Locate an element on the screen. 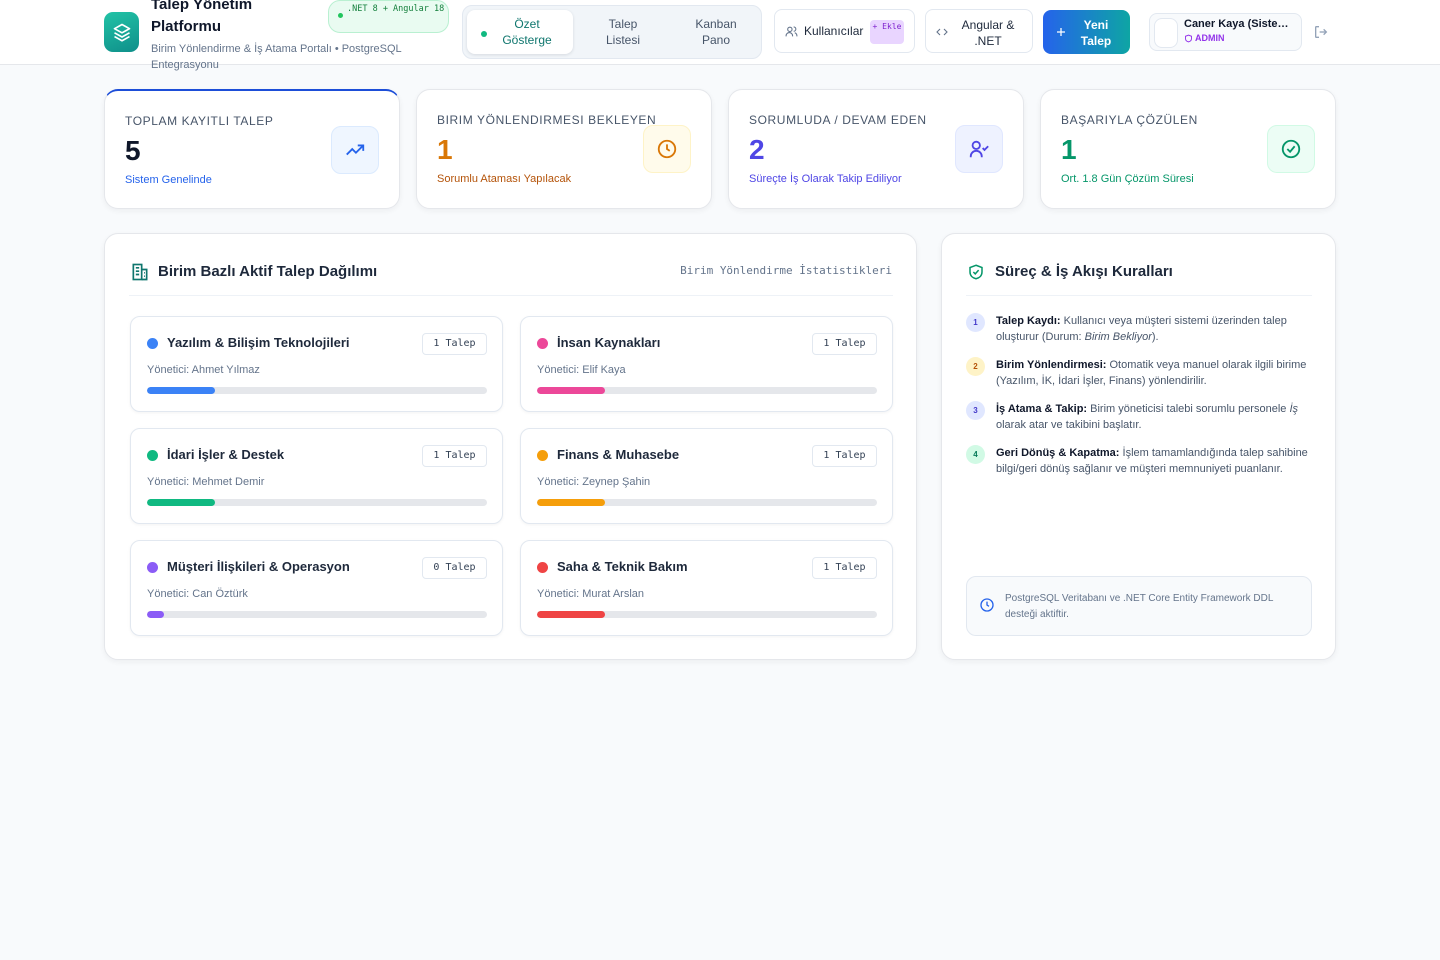  step-number-badge: 2 is located at coordinates (975, 366).